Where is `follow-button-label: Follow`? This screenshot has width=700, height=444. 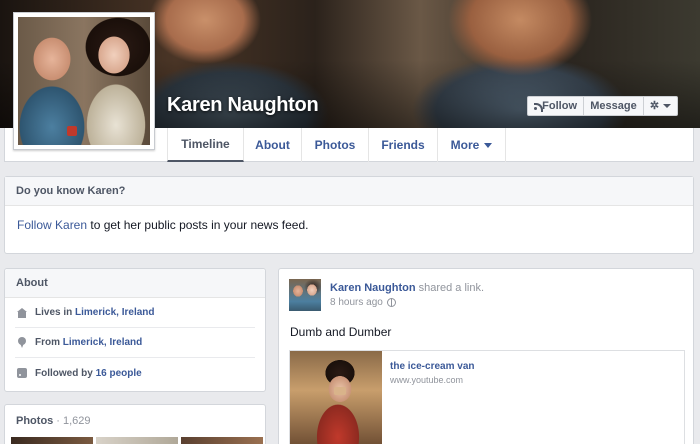
follow-button-label: Follow is located at coordinates (559, 106).